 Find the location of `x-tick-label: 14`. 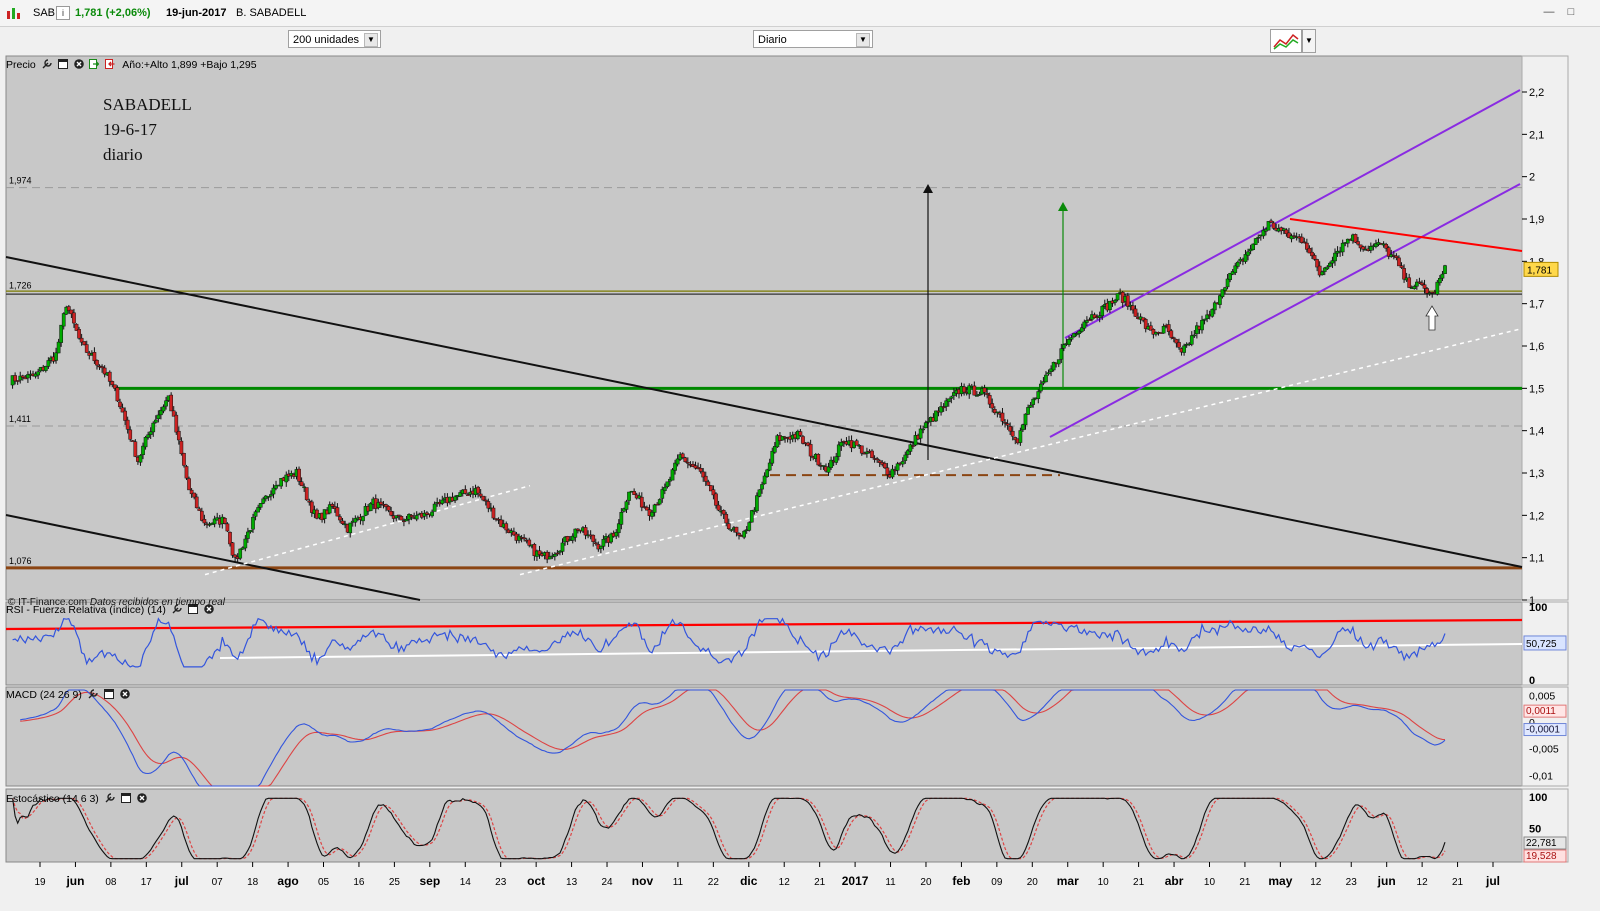

x-tick-label: 14 is located at coordinates (466, 882).